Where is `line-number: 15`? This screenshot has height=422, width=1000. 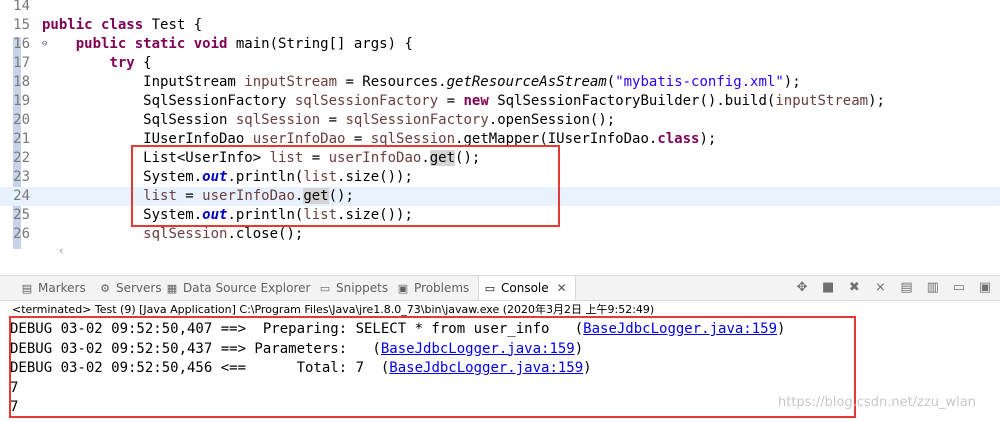 line-number: 15 is located at coordinates (21, 25).